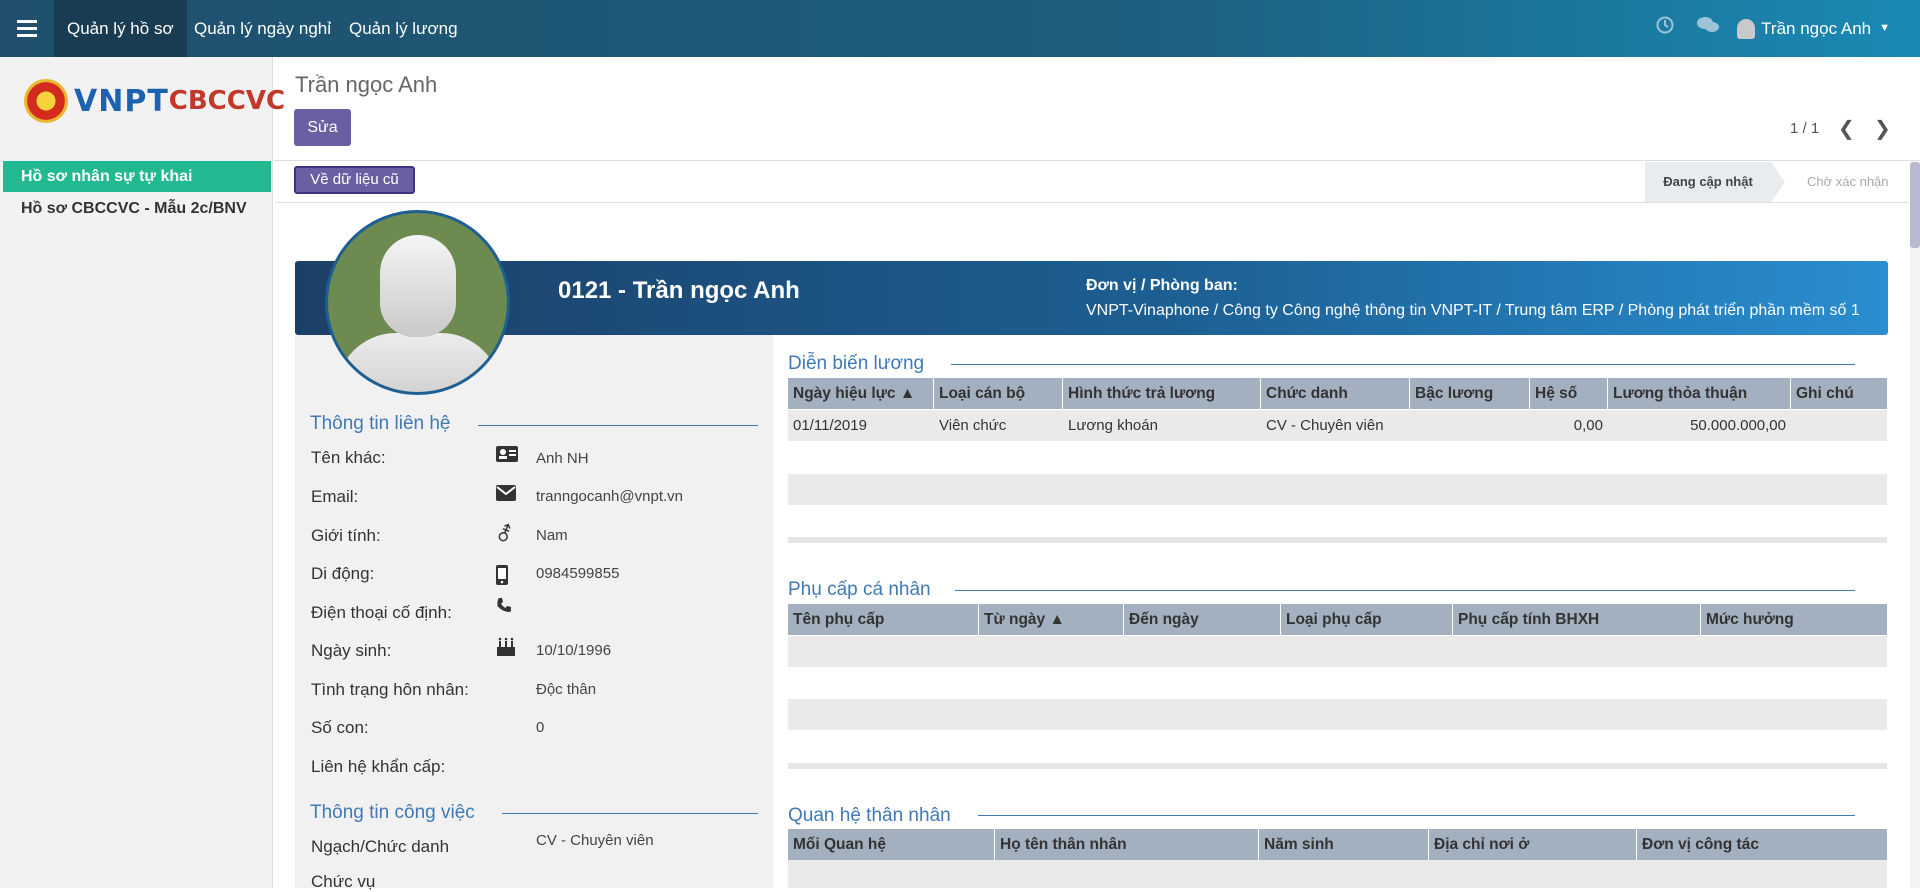  I want to click on previous-record-icon: ❮, so click(1846, 128).